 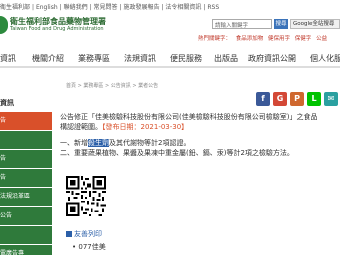 What do you see at coordinates (281, 24) in the screenshot?
I see `search-button: 搜尋` at bounding box center [281, 24].